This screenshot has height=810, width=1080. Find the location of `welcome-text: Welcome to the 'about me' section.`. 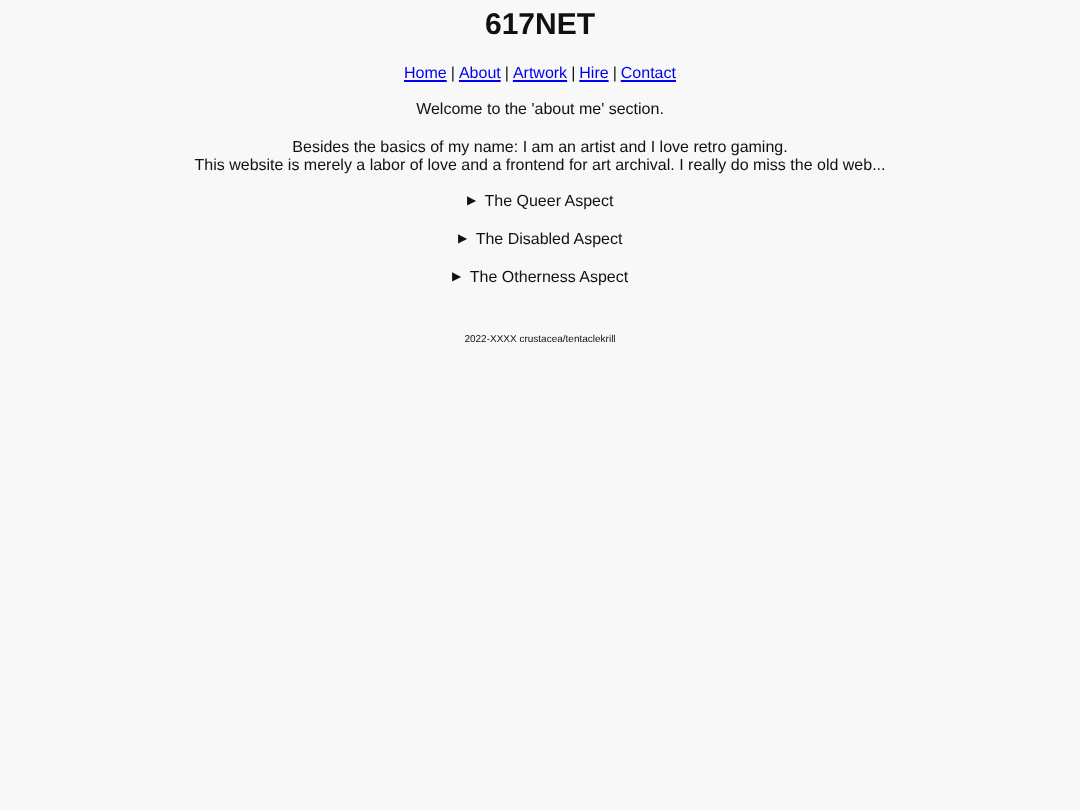

welcome-text: Welcome to the 'about me' section. is located at coordinates (540, 110).